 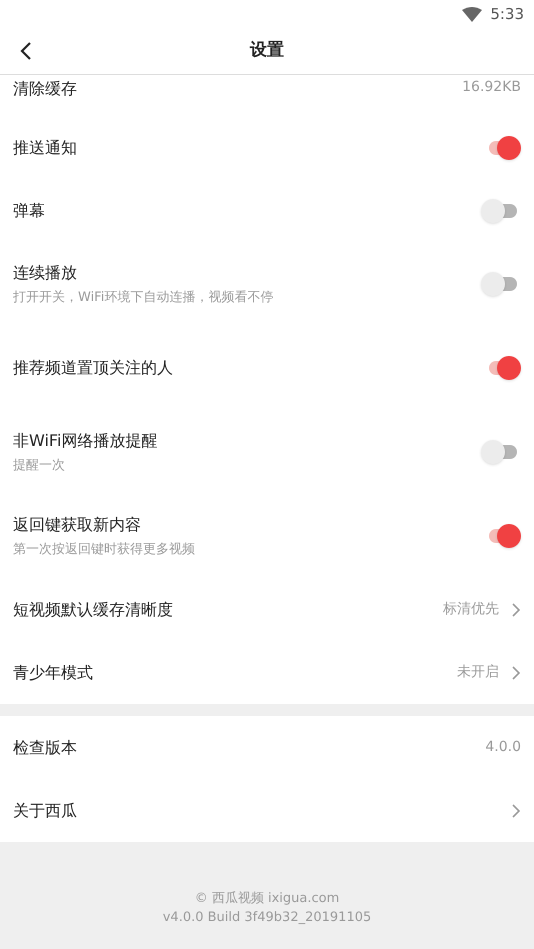 I want to click on settings-row: 非WiFi网络播放提醒 提醒一次, so click(x=267, y=452).